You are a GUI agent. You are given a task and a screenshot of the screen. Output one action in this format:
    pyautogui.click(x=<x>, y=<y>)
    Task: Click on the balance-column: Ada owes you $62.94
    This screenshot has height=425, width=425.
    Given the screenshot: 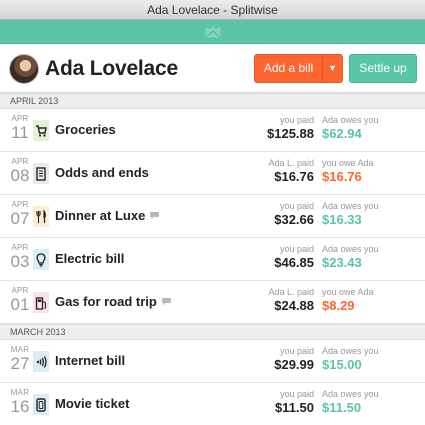 What is the action you would take?
    pyautogui.click(x=350, y=128)
    